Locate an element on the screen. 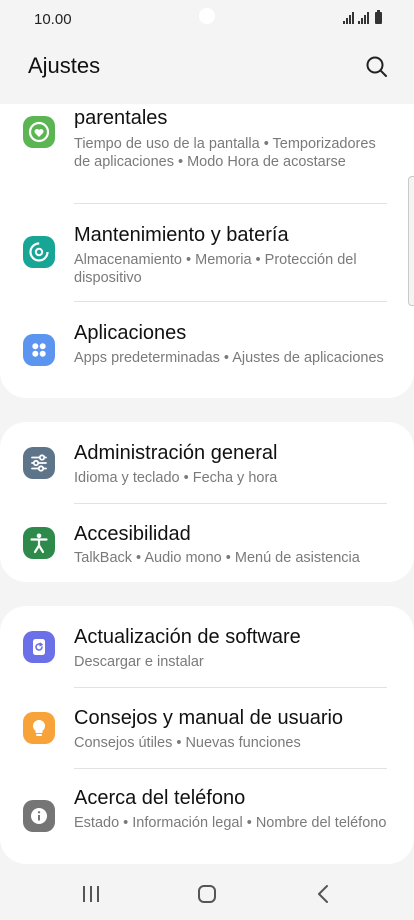 The height and width of the screenshot is (920, 414). home-icon is located at coordinates (207, 894).